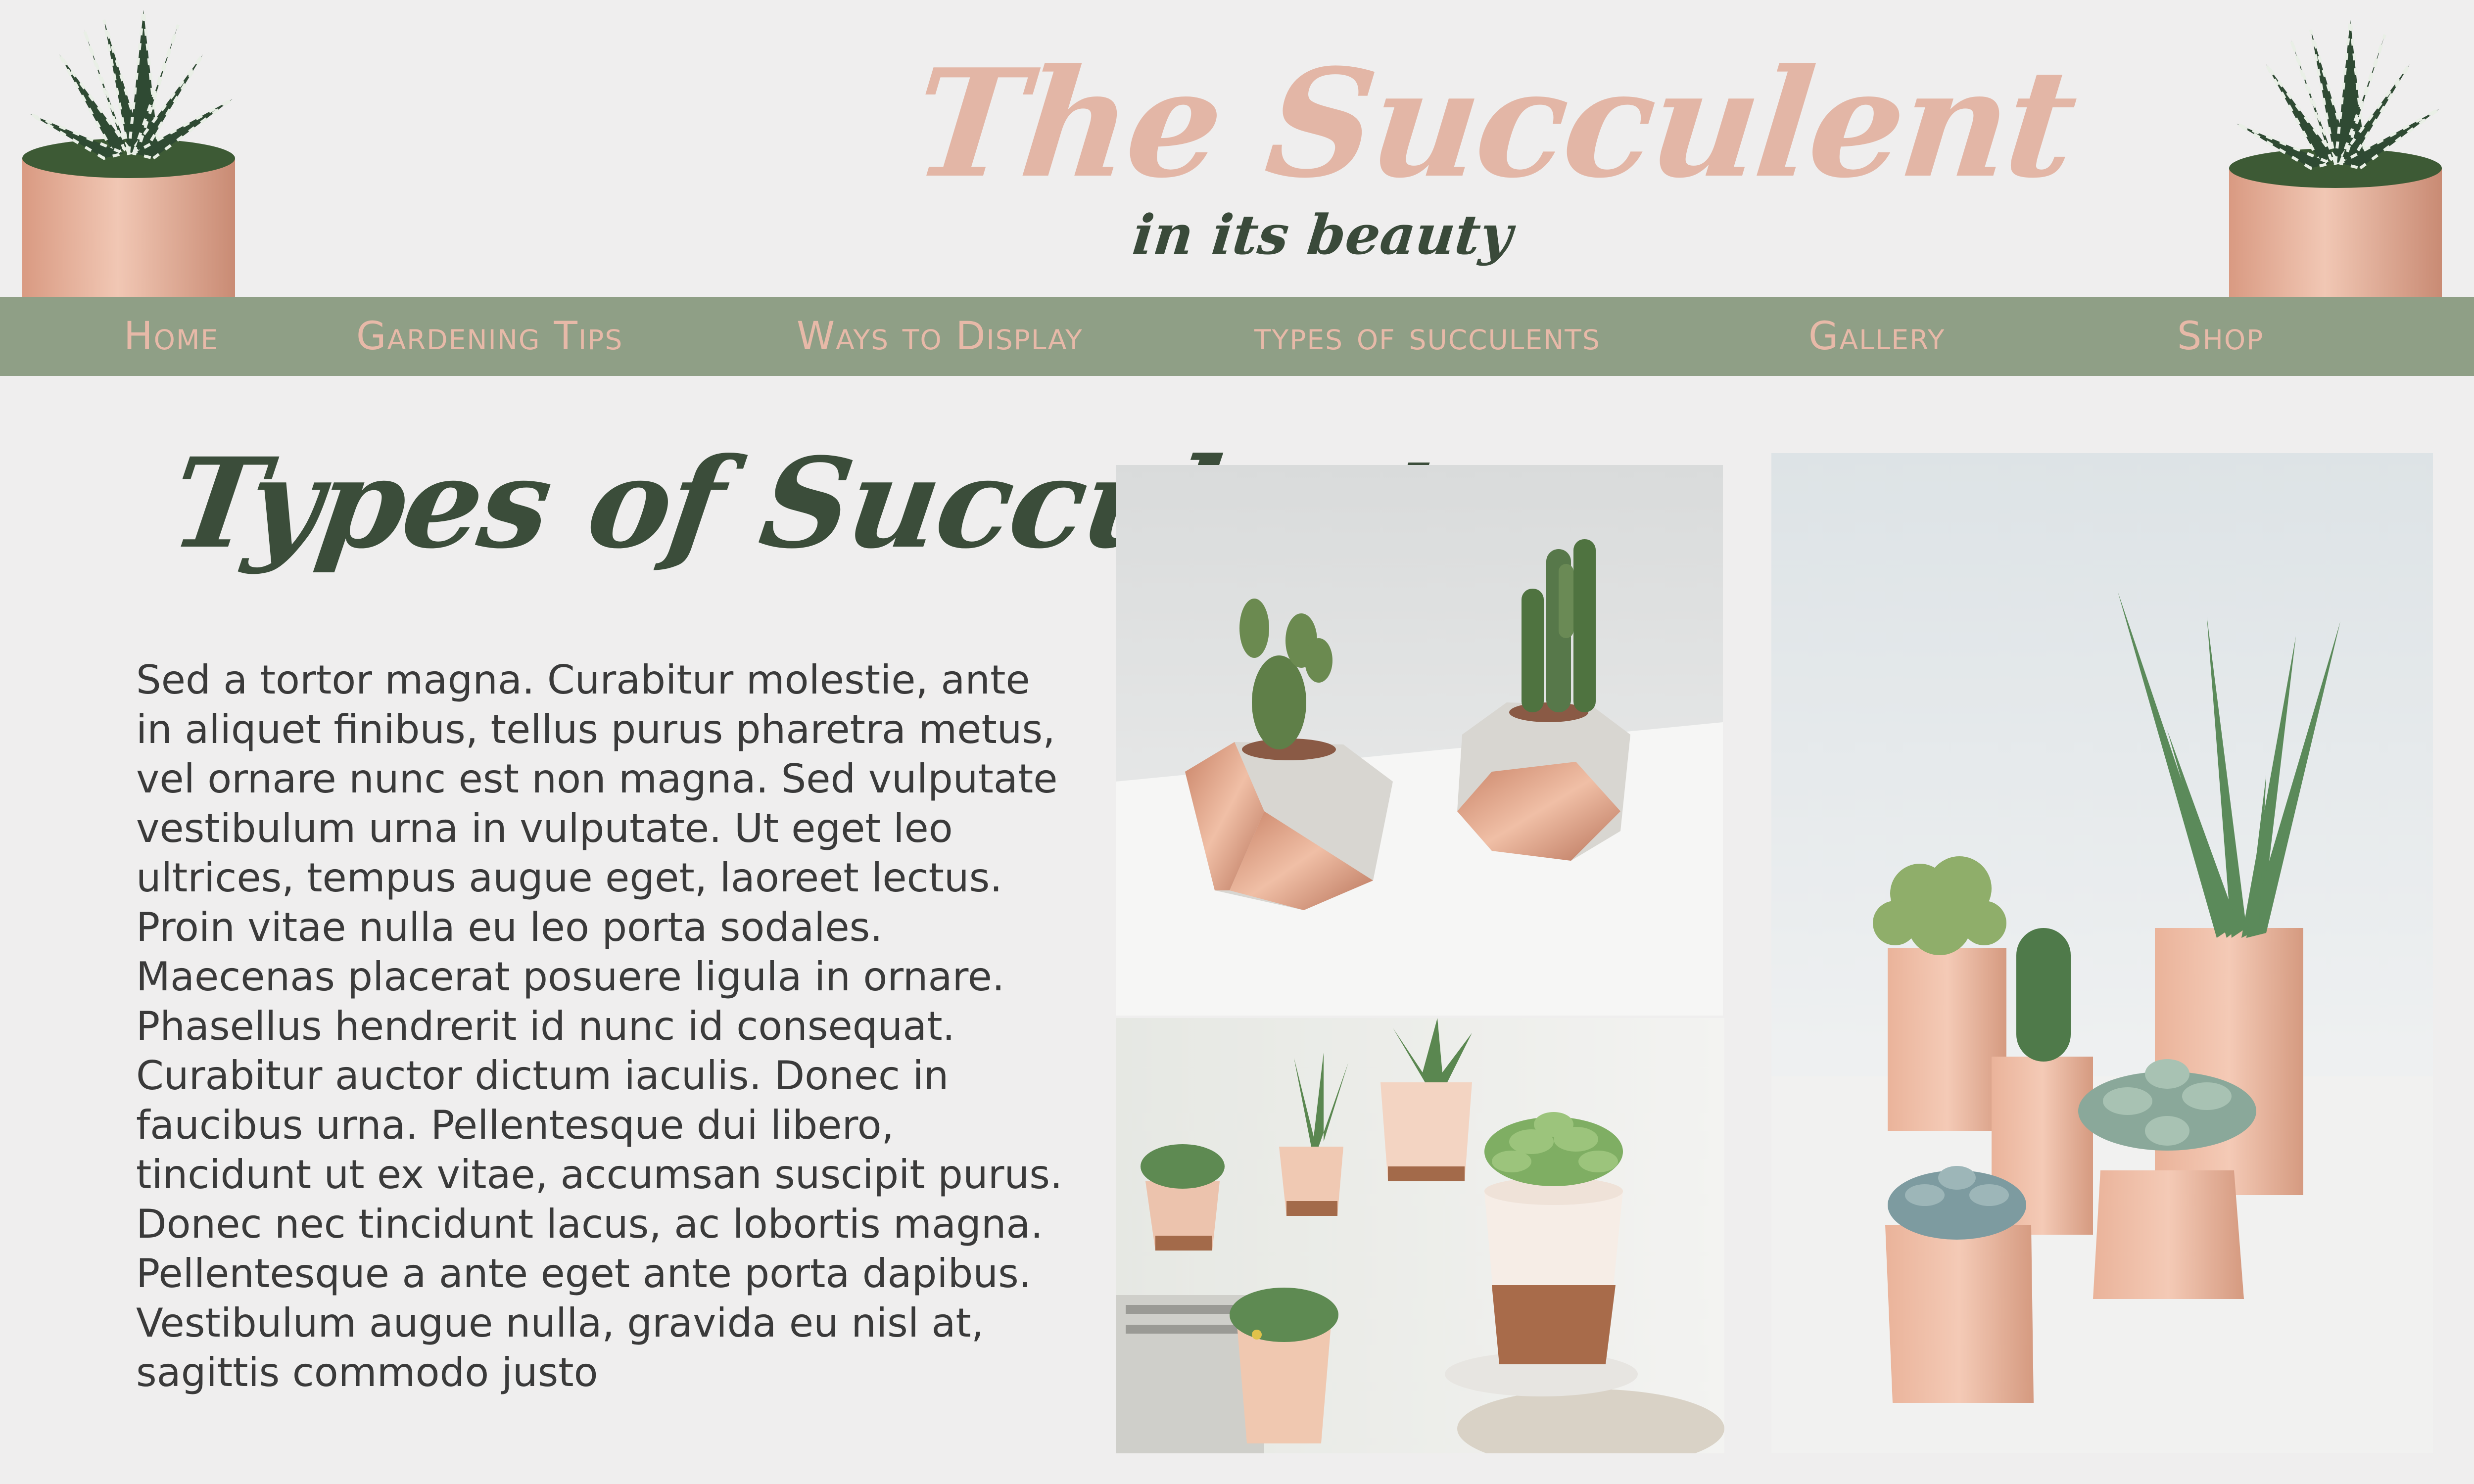  Describe the element at coordinates (1428, 336) in the screenshot. I see `nav-item-types-of-succulents: types of succulents` at that location.